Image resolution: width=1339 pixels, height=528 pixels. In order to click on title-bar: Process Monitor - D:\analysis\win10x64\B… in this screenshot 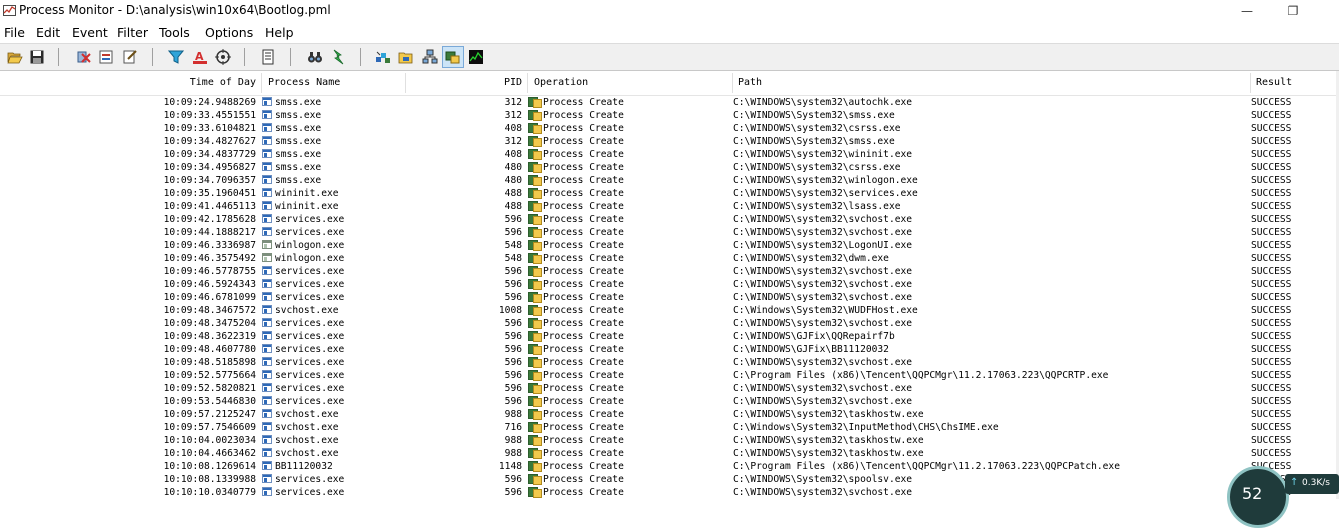, I will do `click(669, 11)`.